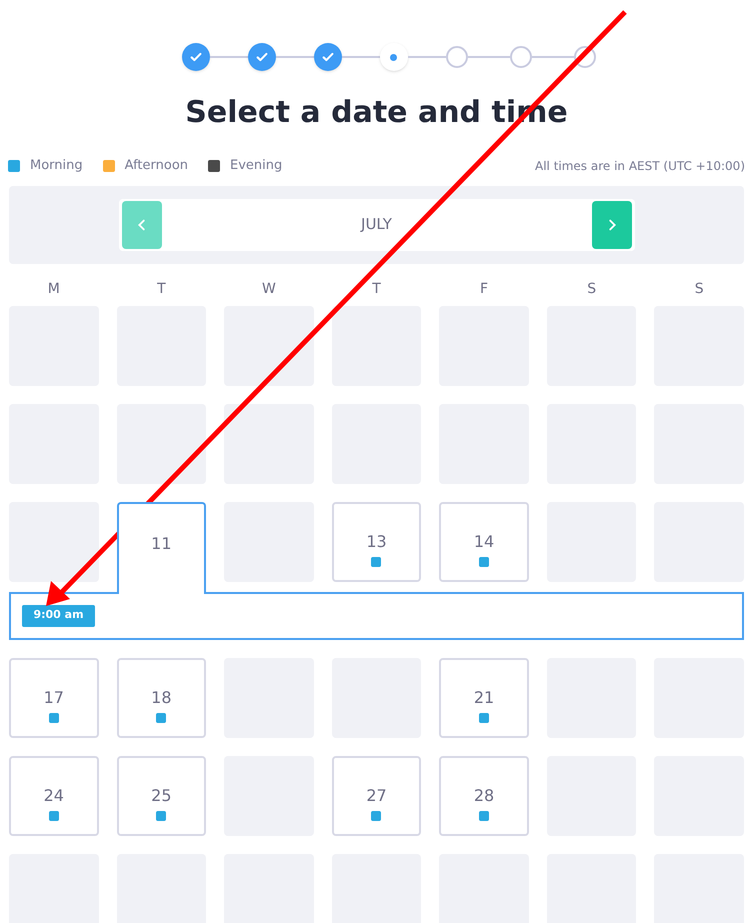 This screenshot has height=923, width=753. Describe the element at coordinates (161, 548) in the screenshot. I see `selected-day: 11` at that location.